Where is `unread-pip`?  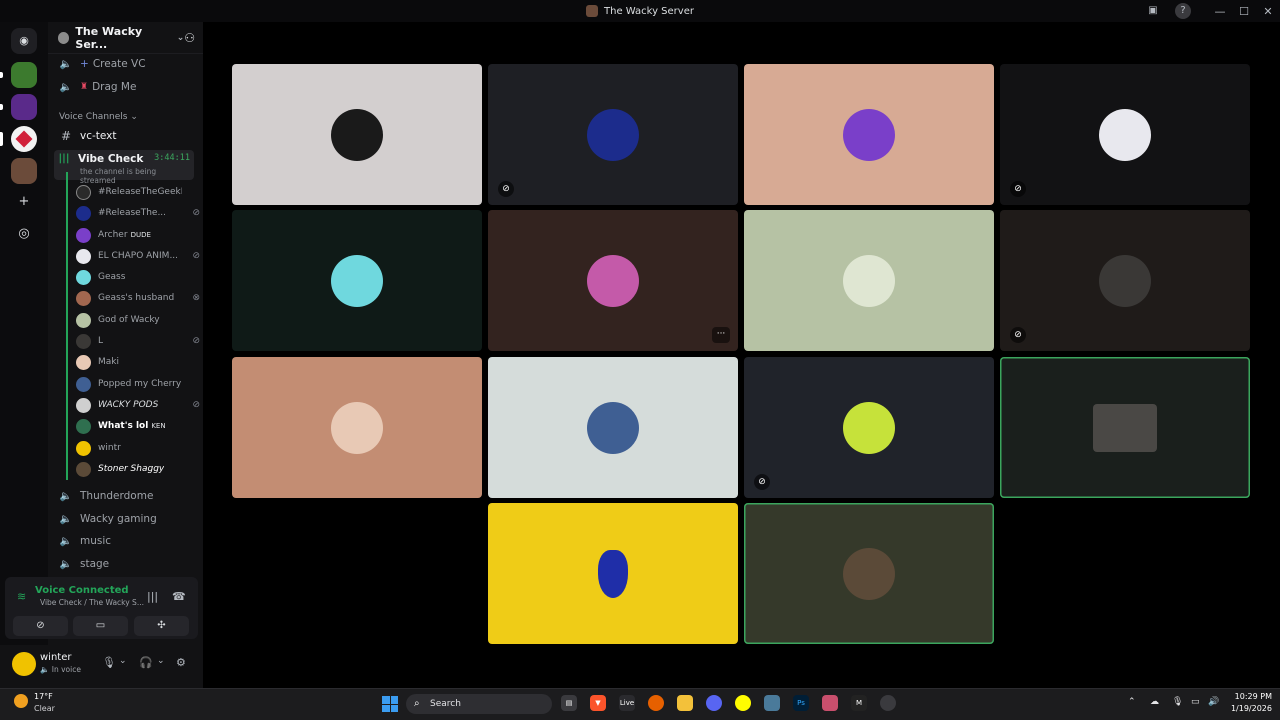
unread-pip is located at coordinates (1, 75).